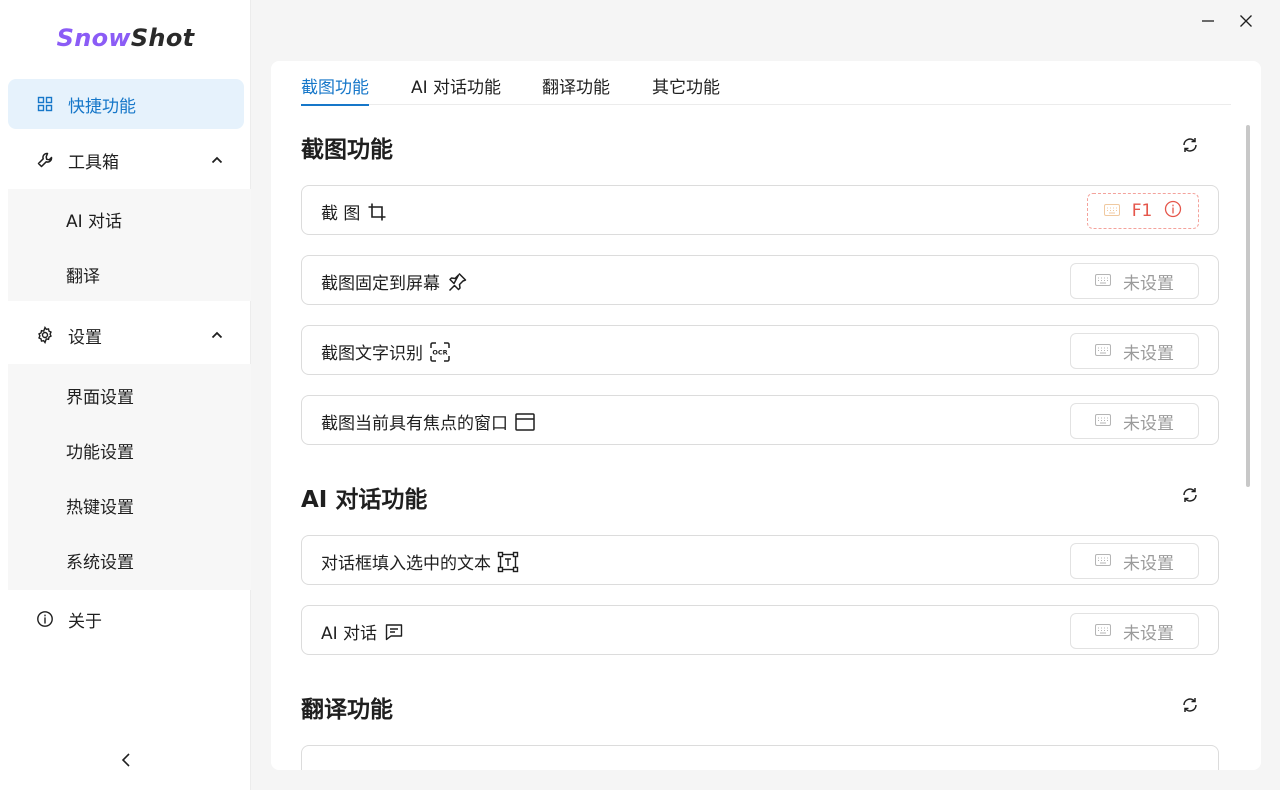 Image resolution: width=1280 pixels, height=790 pixels. What do you see at coordinates (126, 160) in the screenshot?
I see `sidebar-item-toolbox: 工具箱` at bounding box center [126, 160].